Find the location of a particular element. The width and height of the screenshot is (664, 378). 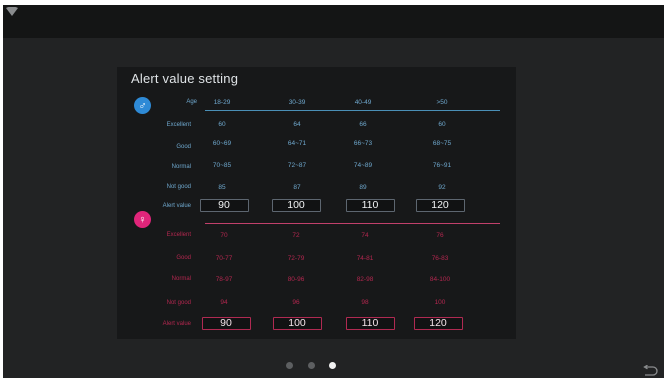

male-cell: 70~85 is located at coordinates (222, 165).